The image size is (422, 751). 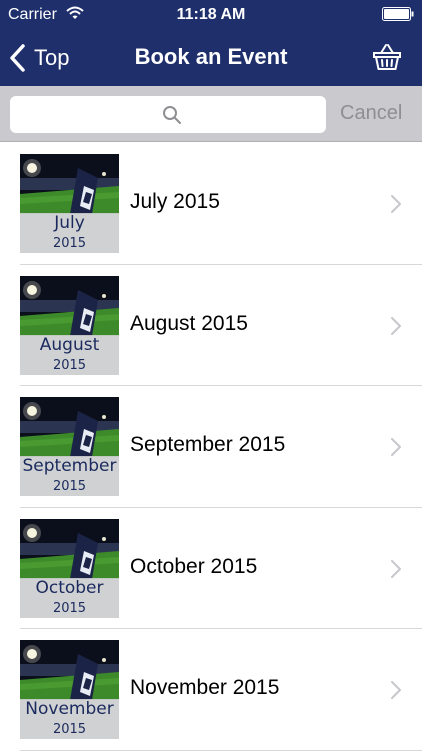 What do you see at coordinates (208, 444) in the screenshot?
I see `event-label: September 2015` at bounding box center [208, 444].